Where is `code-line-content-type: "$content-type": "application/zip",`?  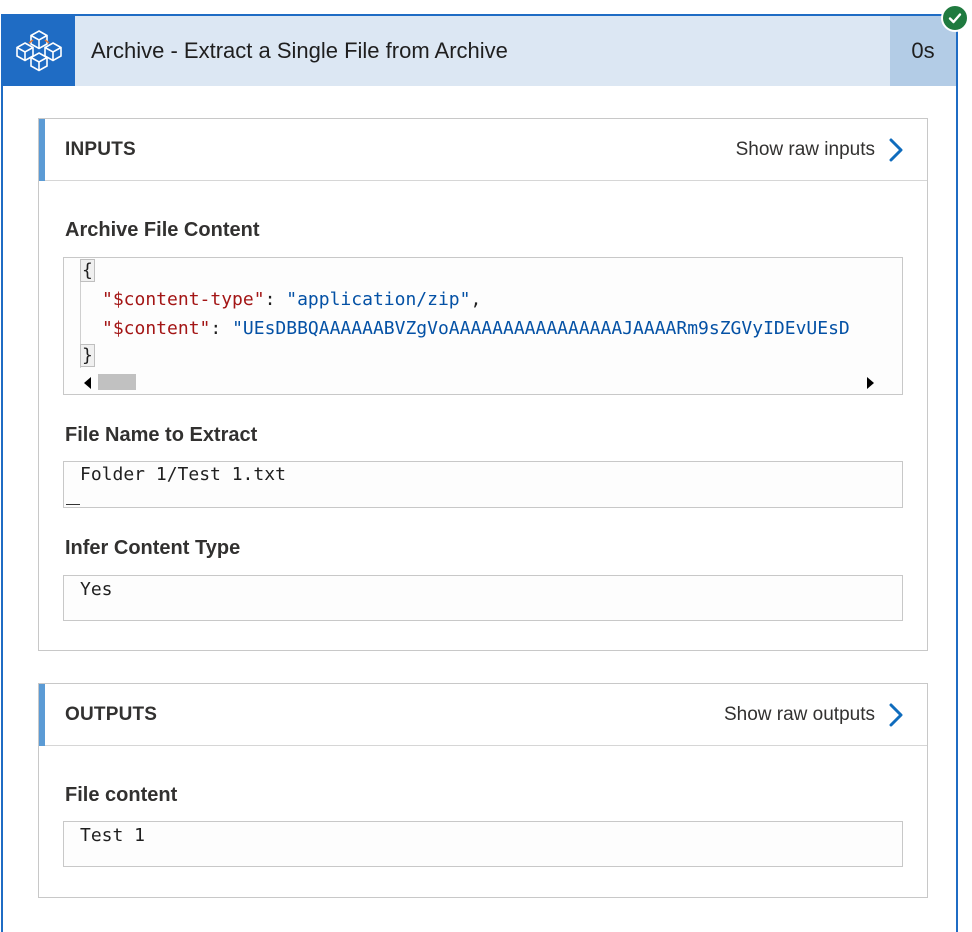 code-line-content-type: "$content-type": "application/zip", is located at coordinates (292, 299).